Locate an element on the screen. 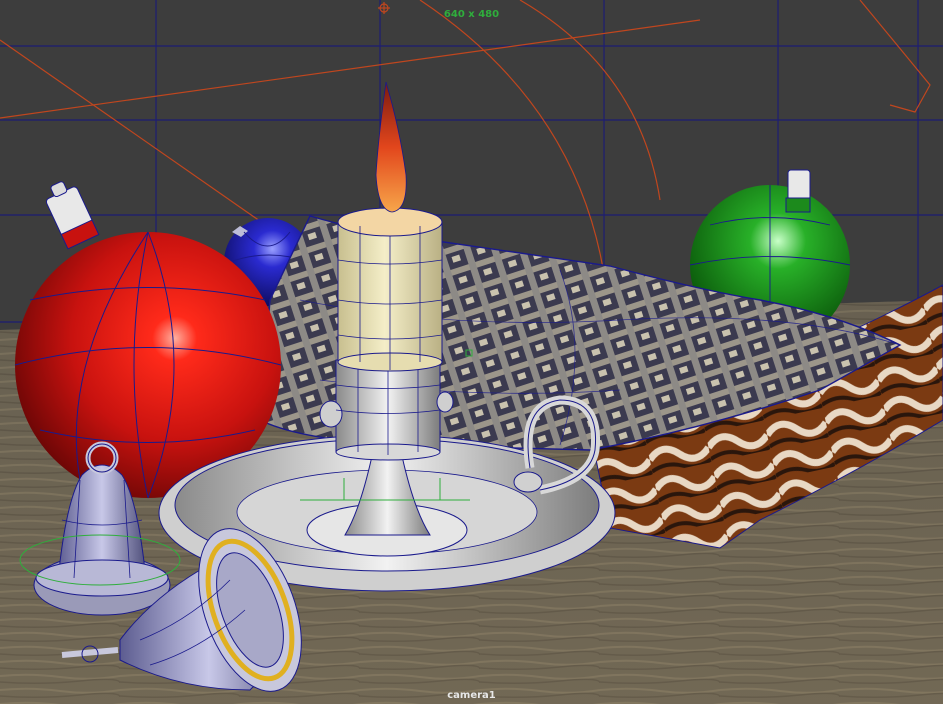  camera-name-label: camera1 is located at coordinates (471, 695).